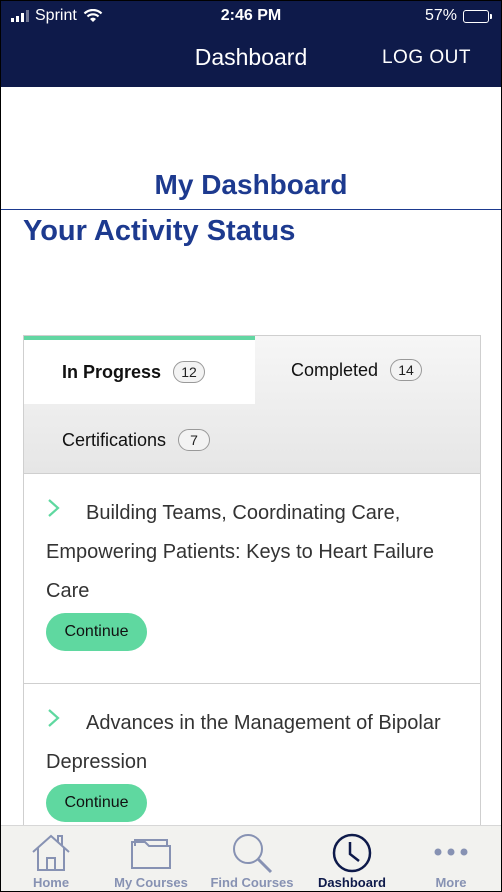 This screenshot has height=892, width=502. Describe the element at coordinates (253, 854) in the screenshot. I see `search-icon` at that location.